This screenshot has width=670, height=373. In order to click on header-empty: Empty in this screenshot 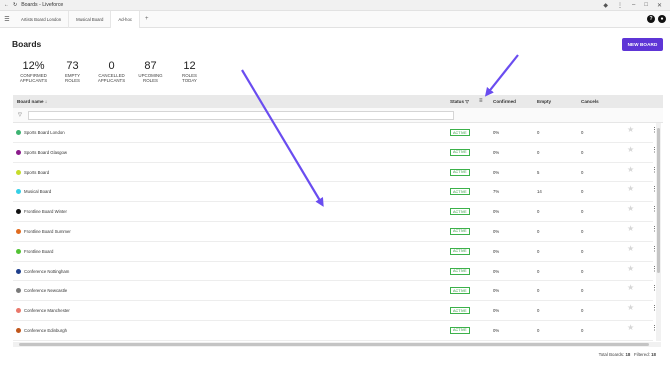, I will do `click(544, 101)`.